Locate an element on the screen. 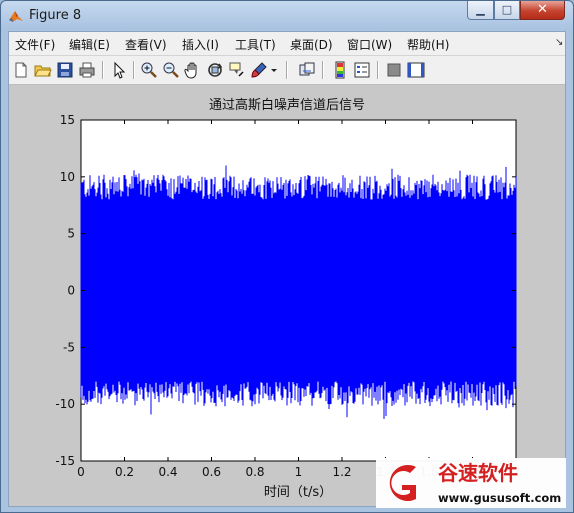 This screenshot has height=513, width=574. minimize-button: ▁ is located at coordinates (480, 10).